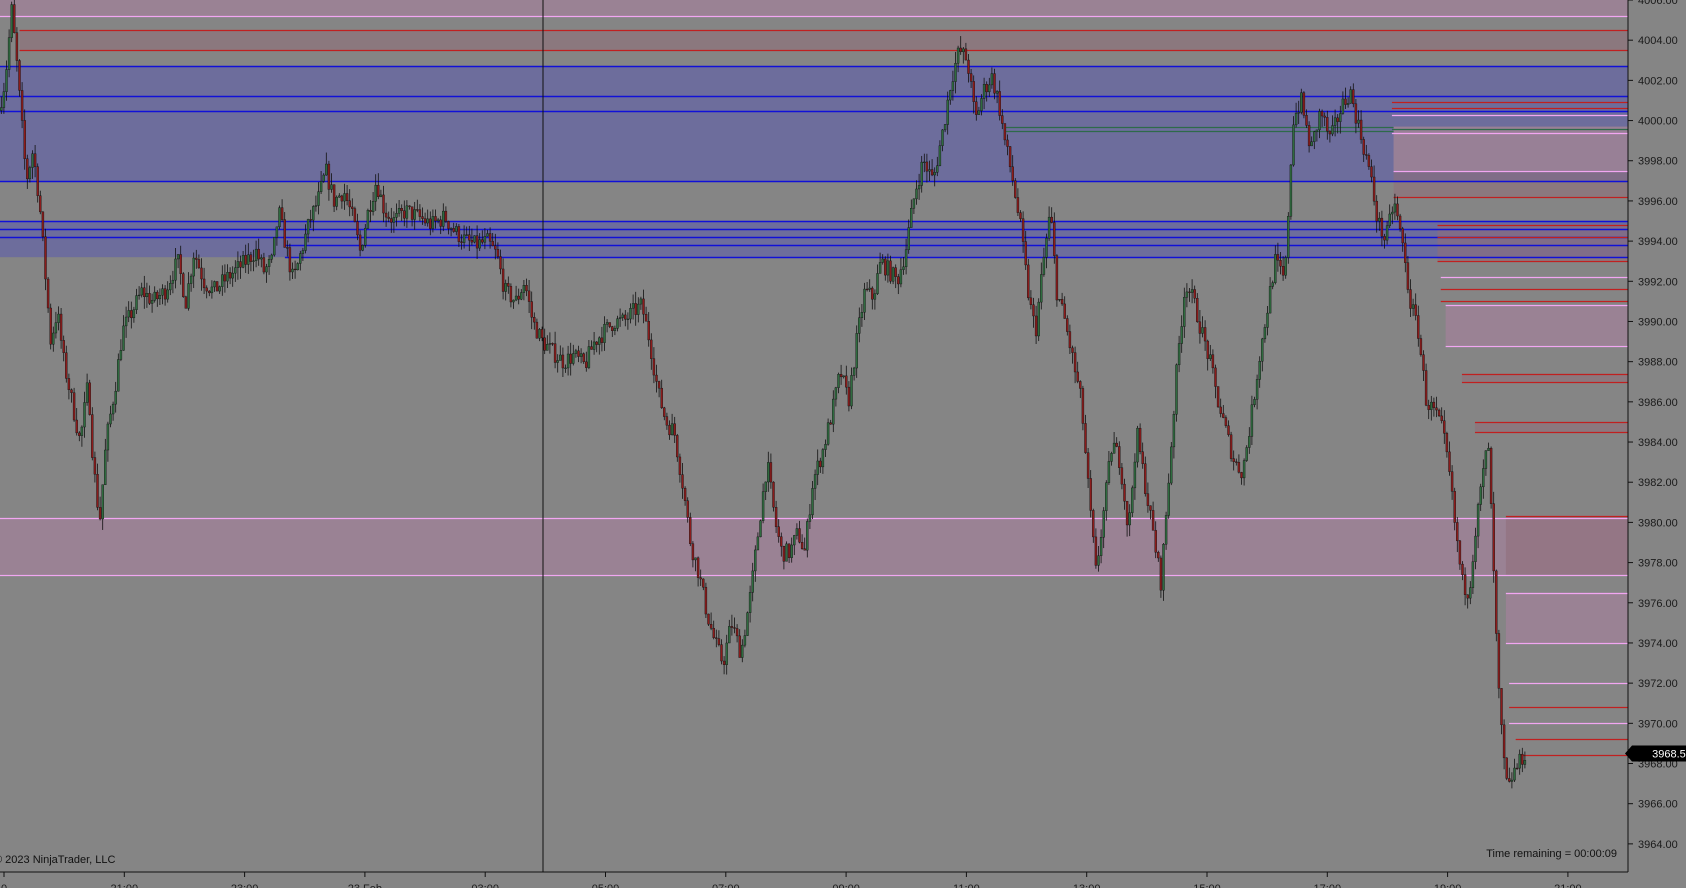  I want to click on price-tick-label: 3996.00, so click(1658, 202).